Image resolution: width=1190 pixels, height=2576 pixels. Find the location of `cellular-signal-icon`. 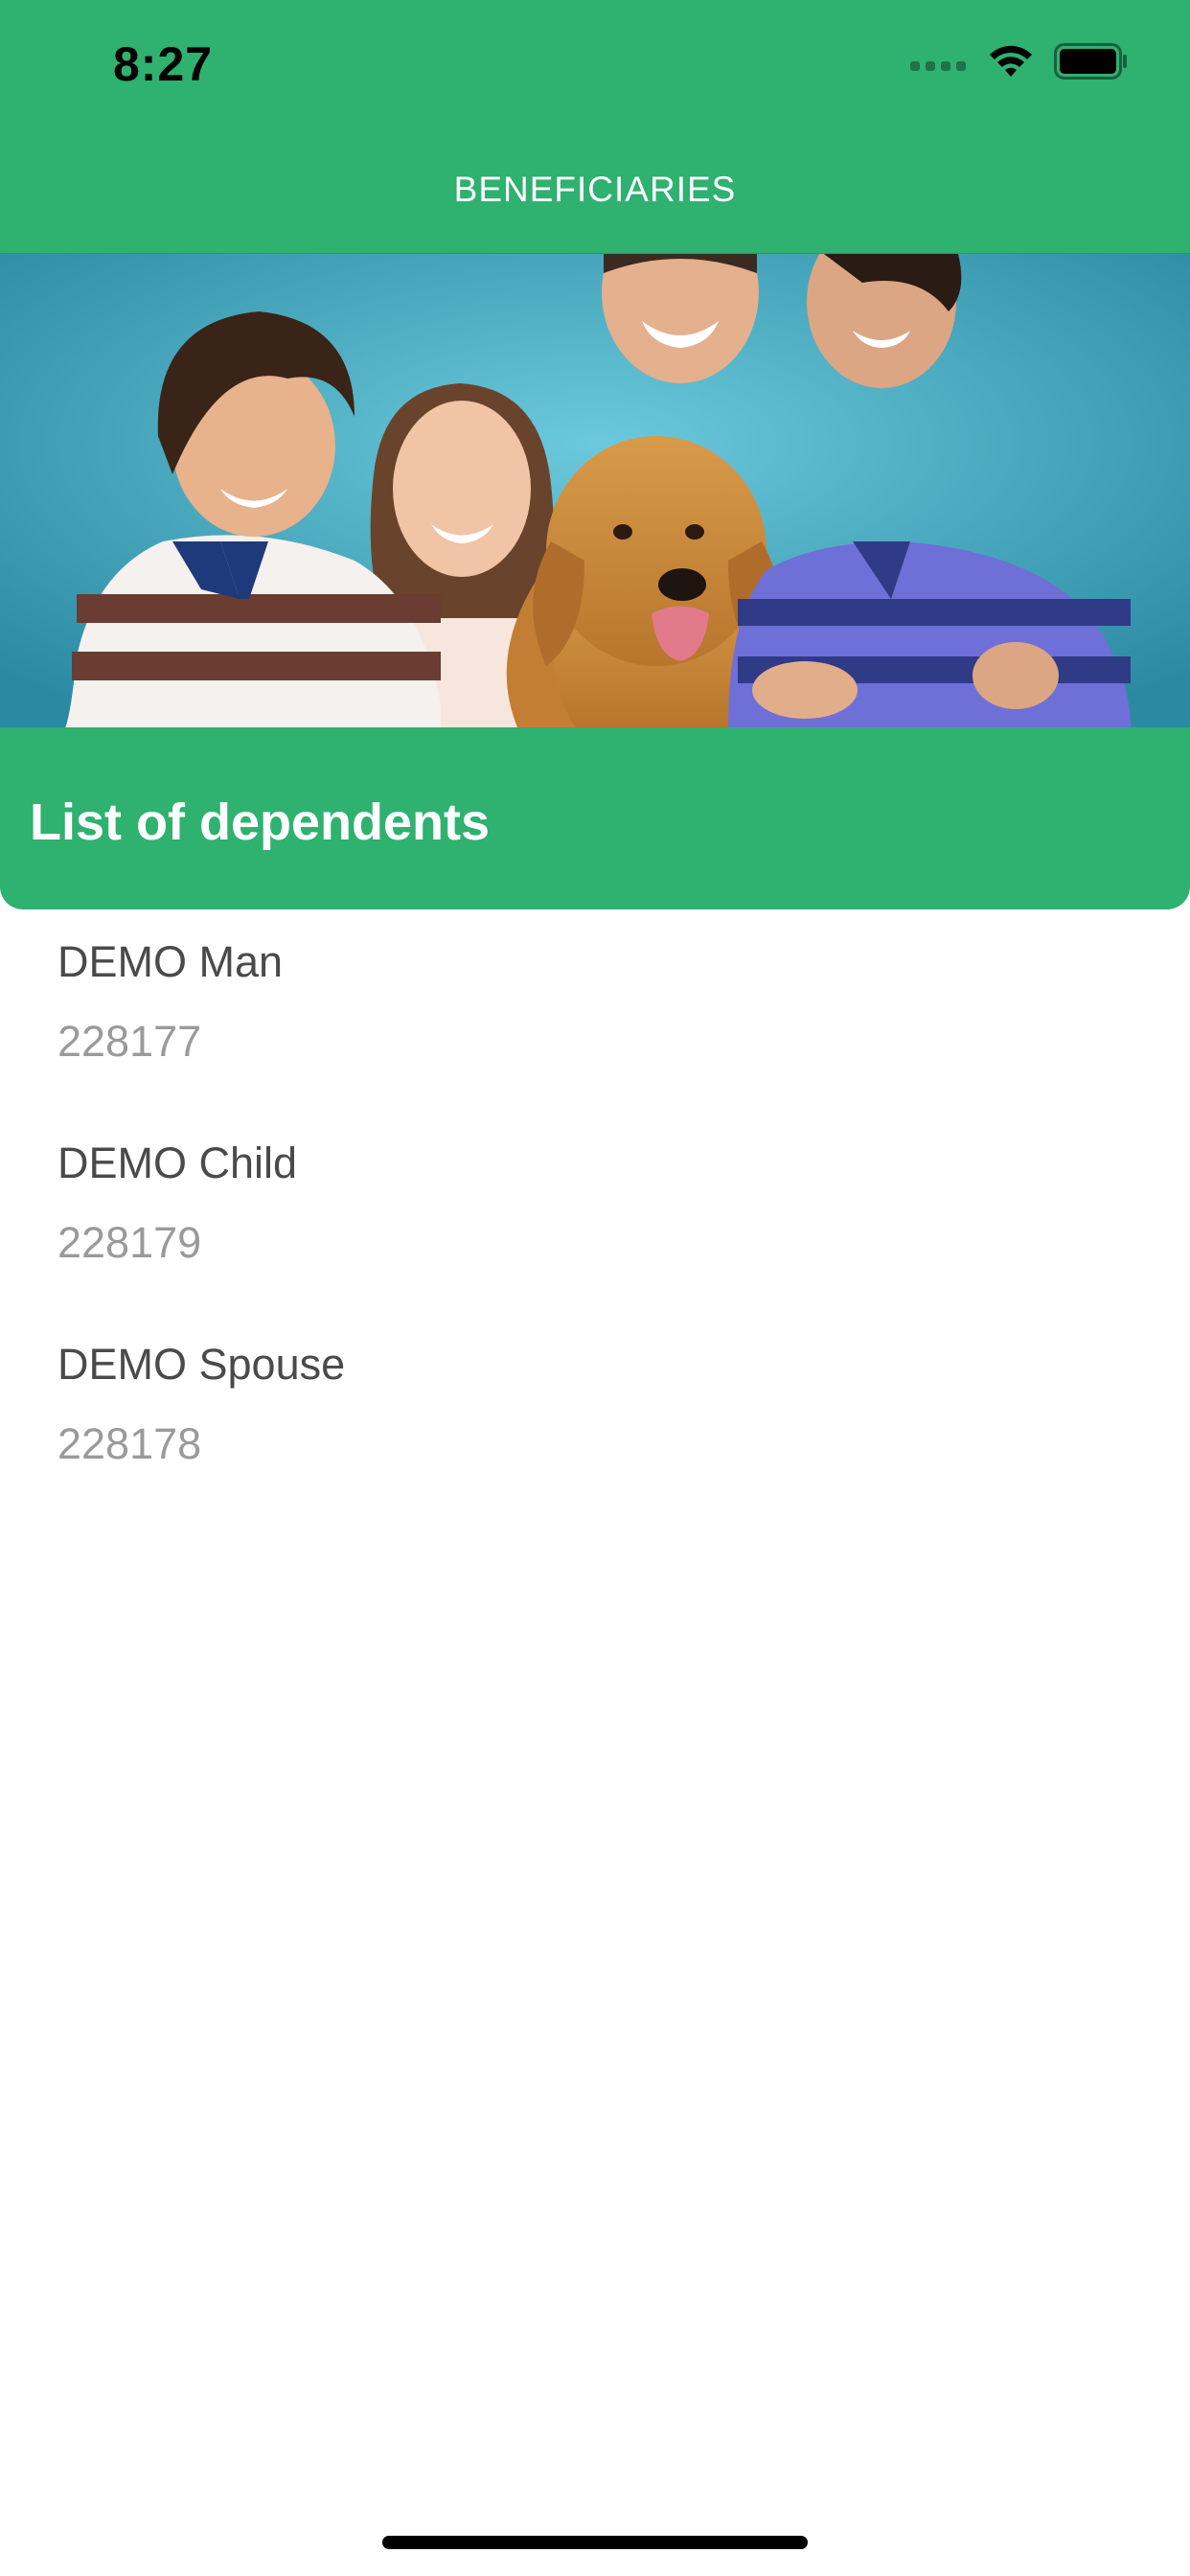

cellular-signal-icon is located at coordinates (938, 66).